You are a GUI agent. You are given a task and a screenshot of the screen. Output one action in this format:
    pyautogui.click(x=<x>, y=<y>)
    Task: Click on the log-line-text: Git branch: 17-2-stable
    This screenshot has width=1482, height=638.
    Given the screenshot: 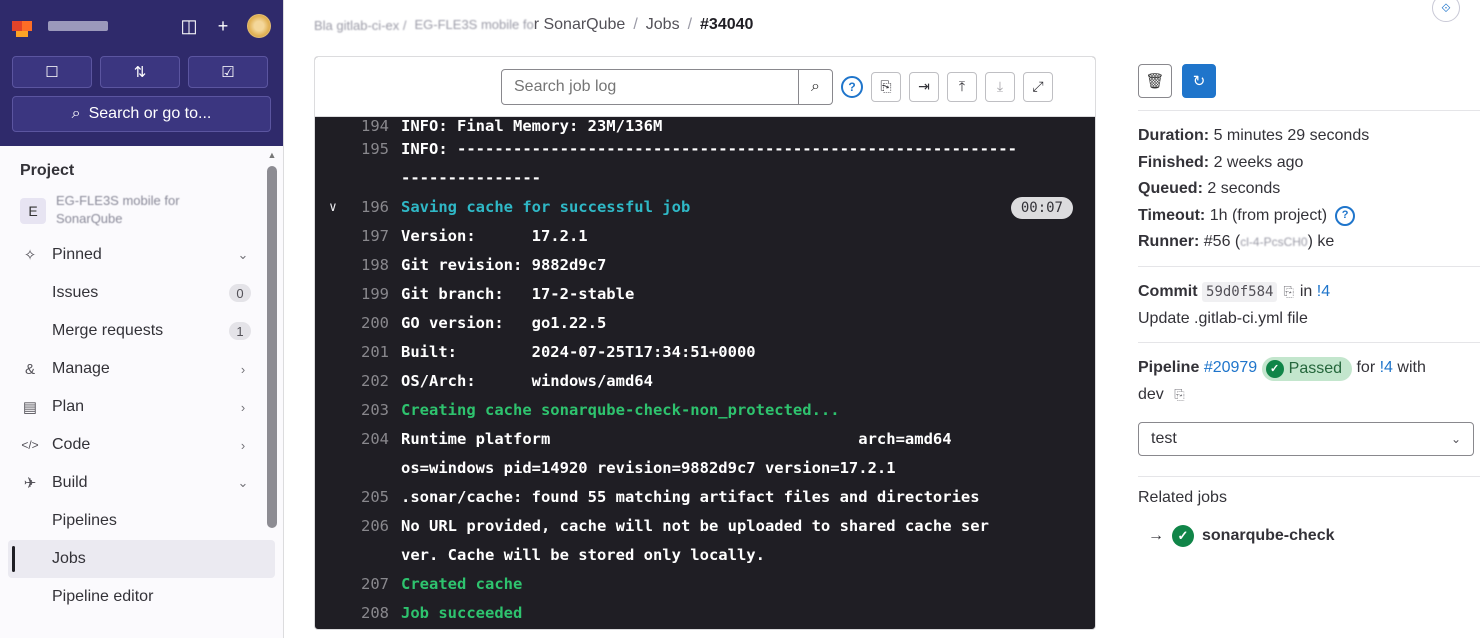 What is the action you would take?
    pyautogui.click(x=518, y=294)
    